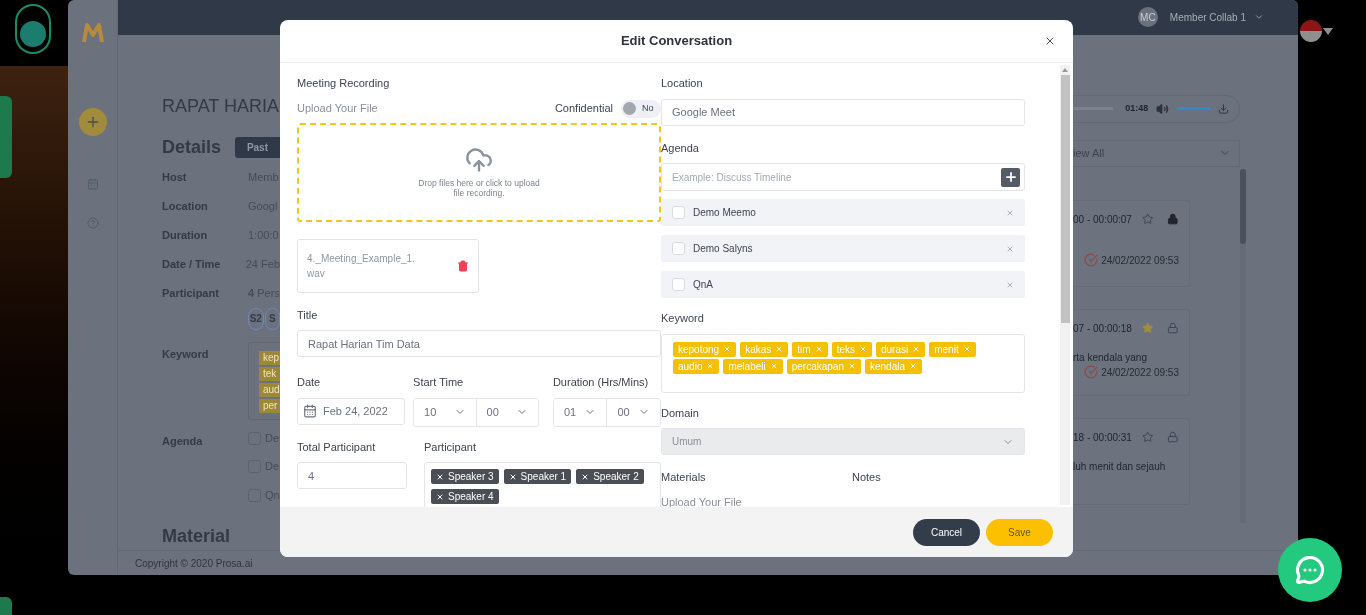 The width and height of the screenshot is (1366, 615). Describe the element at coordinates (351, 411) in the screenshot. I see `date-field: Feb 24, 2022` at that location.